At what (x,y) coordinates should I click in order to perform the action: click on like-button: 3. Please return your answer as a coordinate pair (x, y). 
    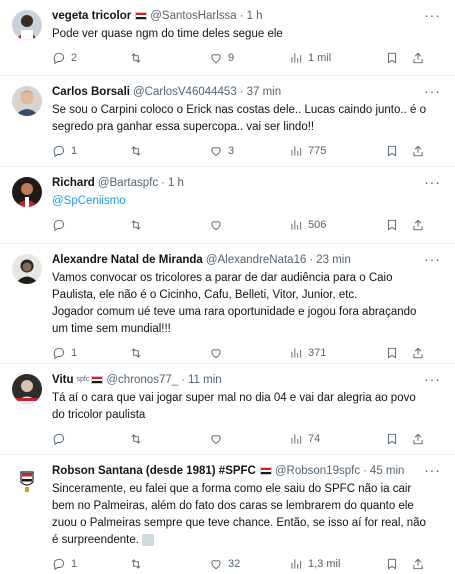
    Looking at the image, I should click on (249, 151).